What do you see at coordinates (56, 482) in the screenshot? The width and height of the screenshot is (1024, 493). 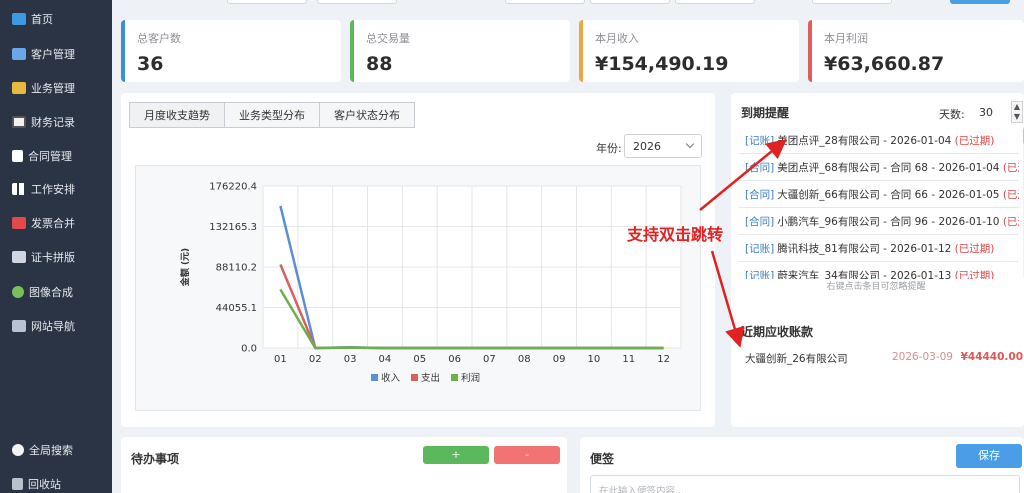 I see `sidebar-item-recycle-bin: 回收站` at bounding box center [56, 482].